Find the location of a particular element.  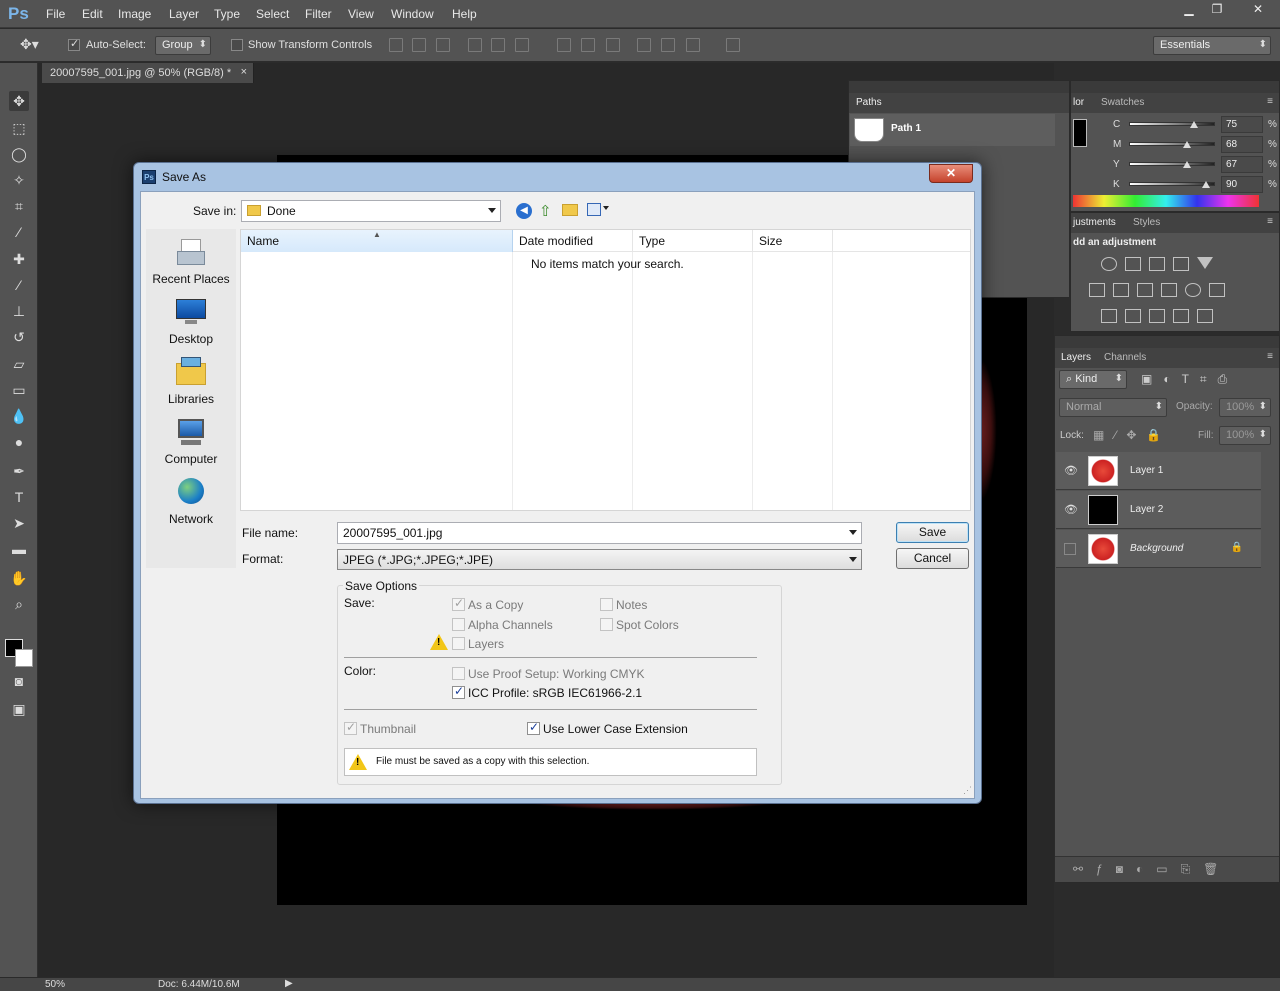

threshold-icon is located at coordinates (1157, 316).